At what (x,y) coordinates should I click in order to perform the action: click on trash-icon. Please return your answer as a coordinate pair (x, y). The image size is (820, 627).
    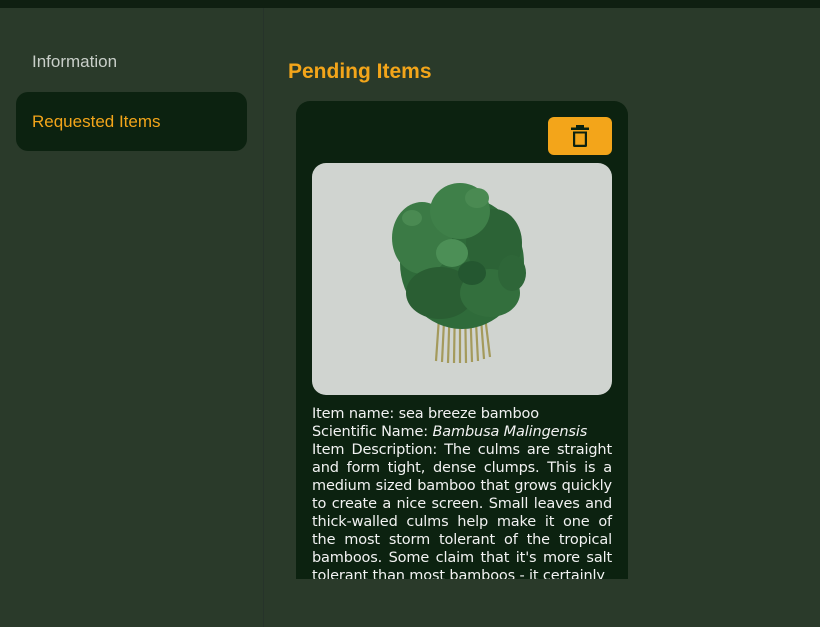
    Looking at the image, I should click on (580, 136).